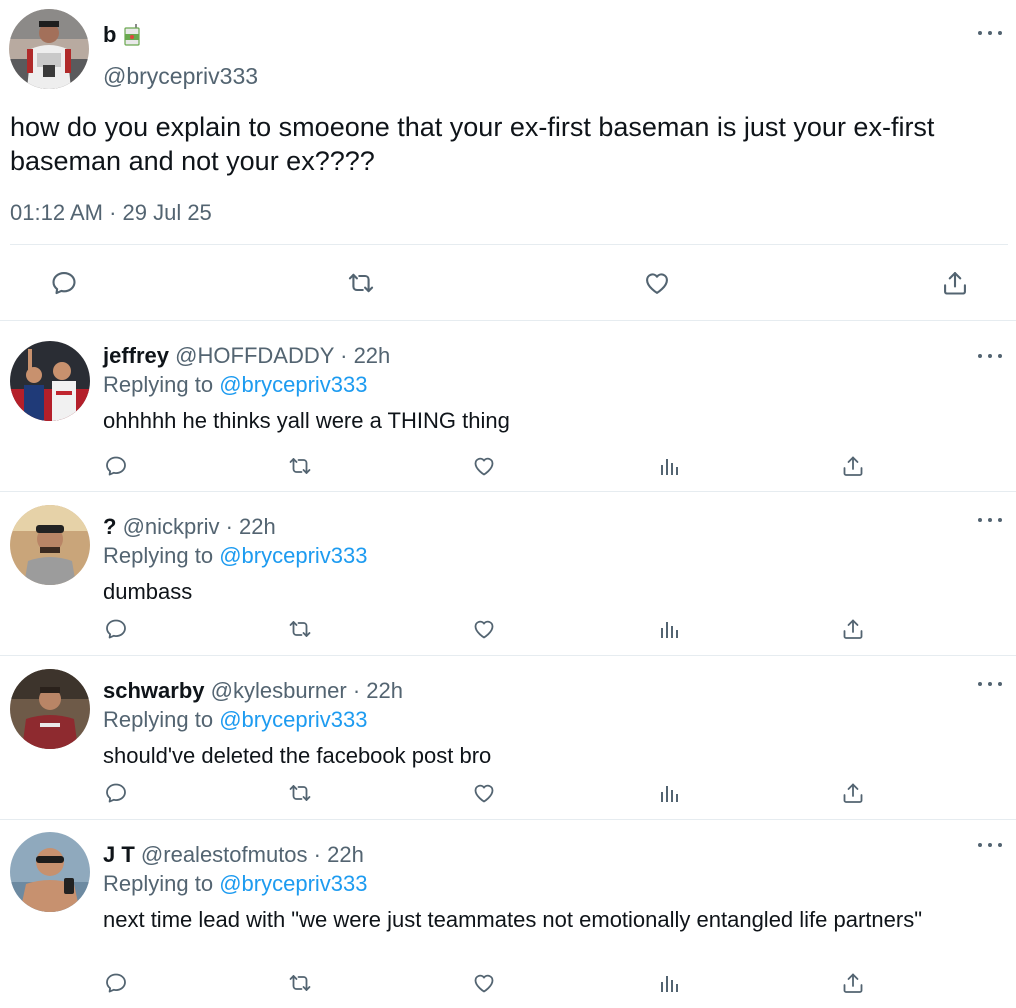  What do you see at coordinates (297, 755) in the screenshot?
I see `reply-text: should've deleted the facebook post bro` at bounding box center [297, 755].